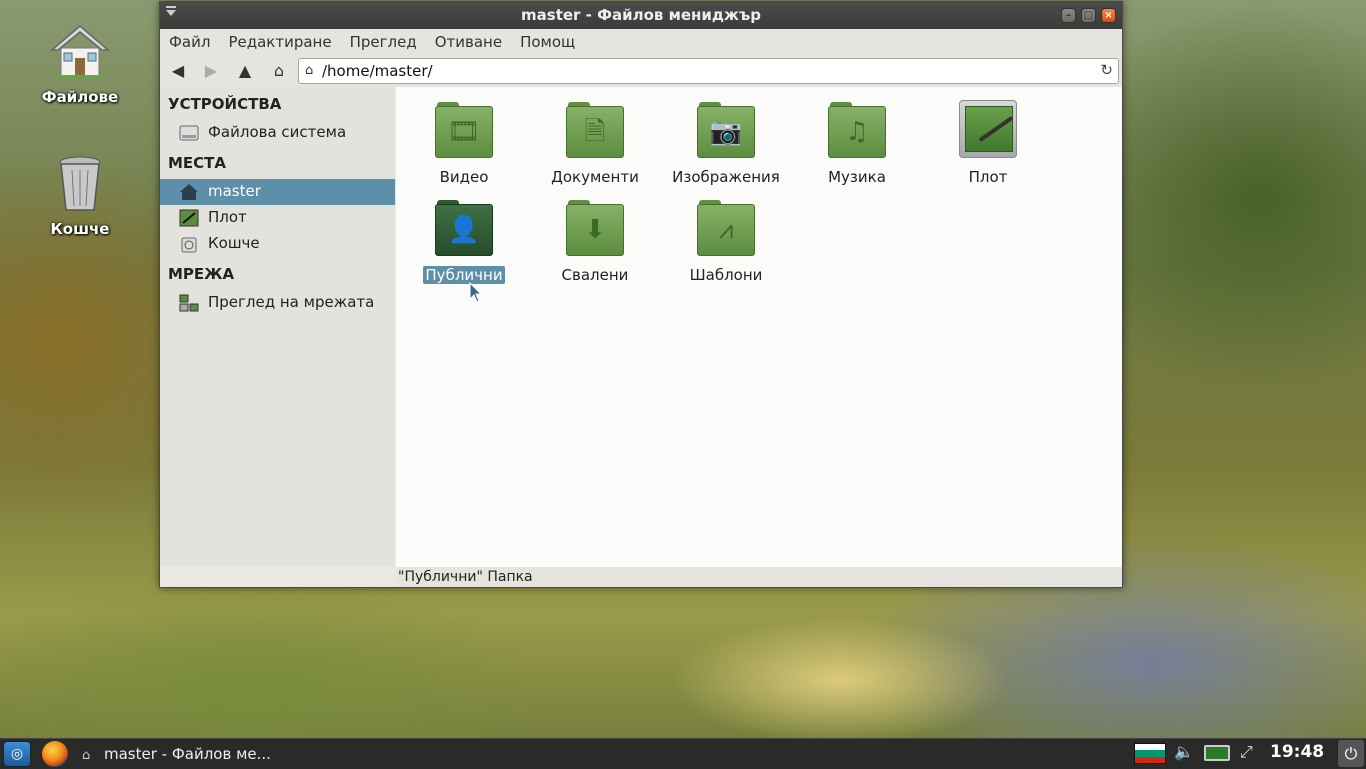 The image size is (1366, 769). Describe the element at coordinates (277, 244) in the screenshot. I see `sidebar-item-trash: Кошче` at that location.